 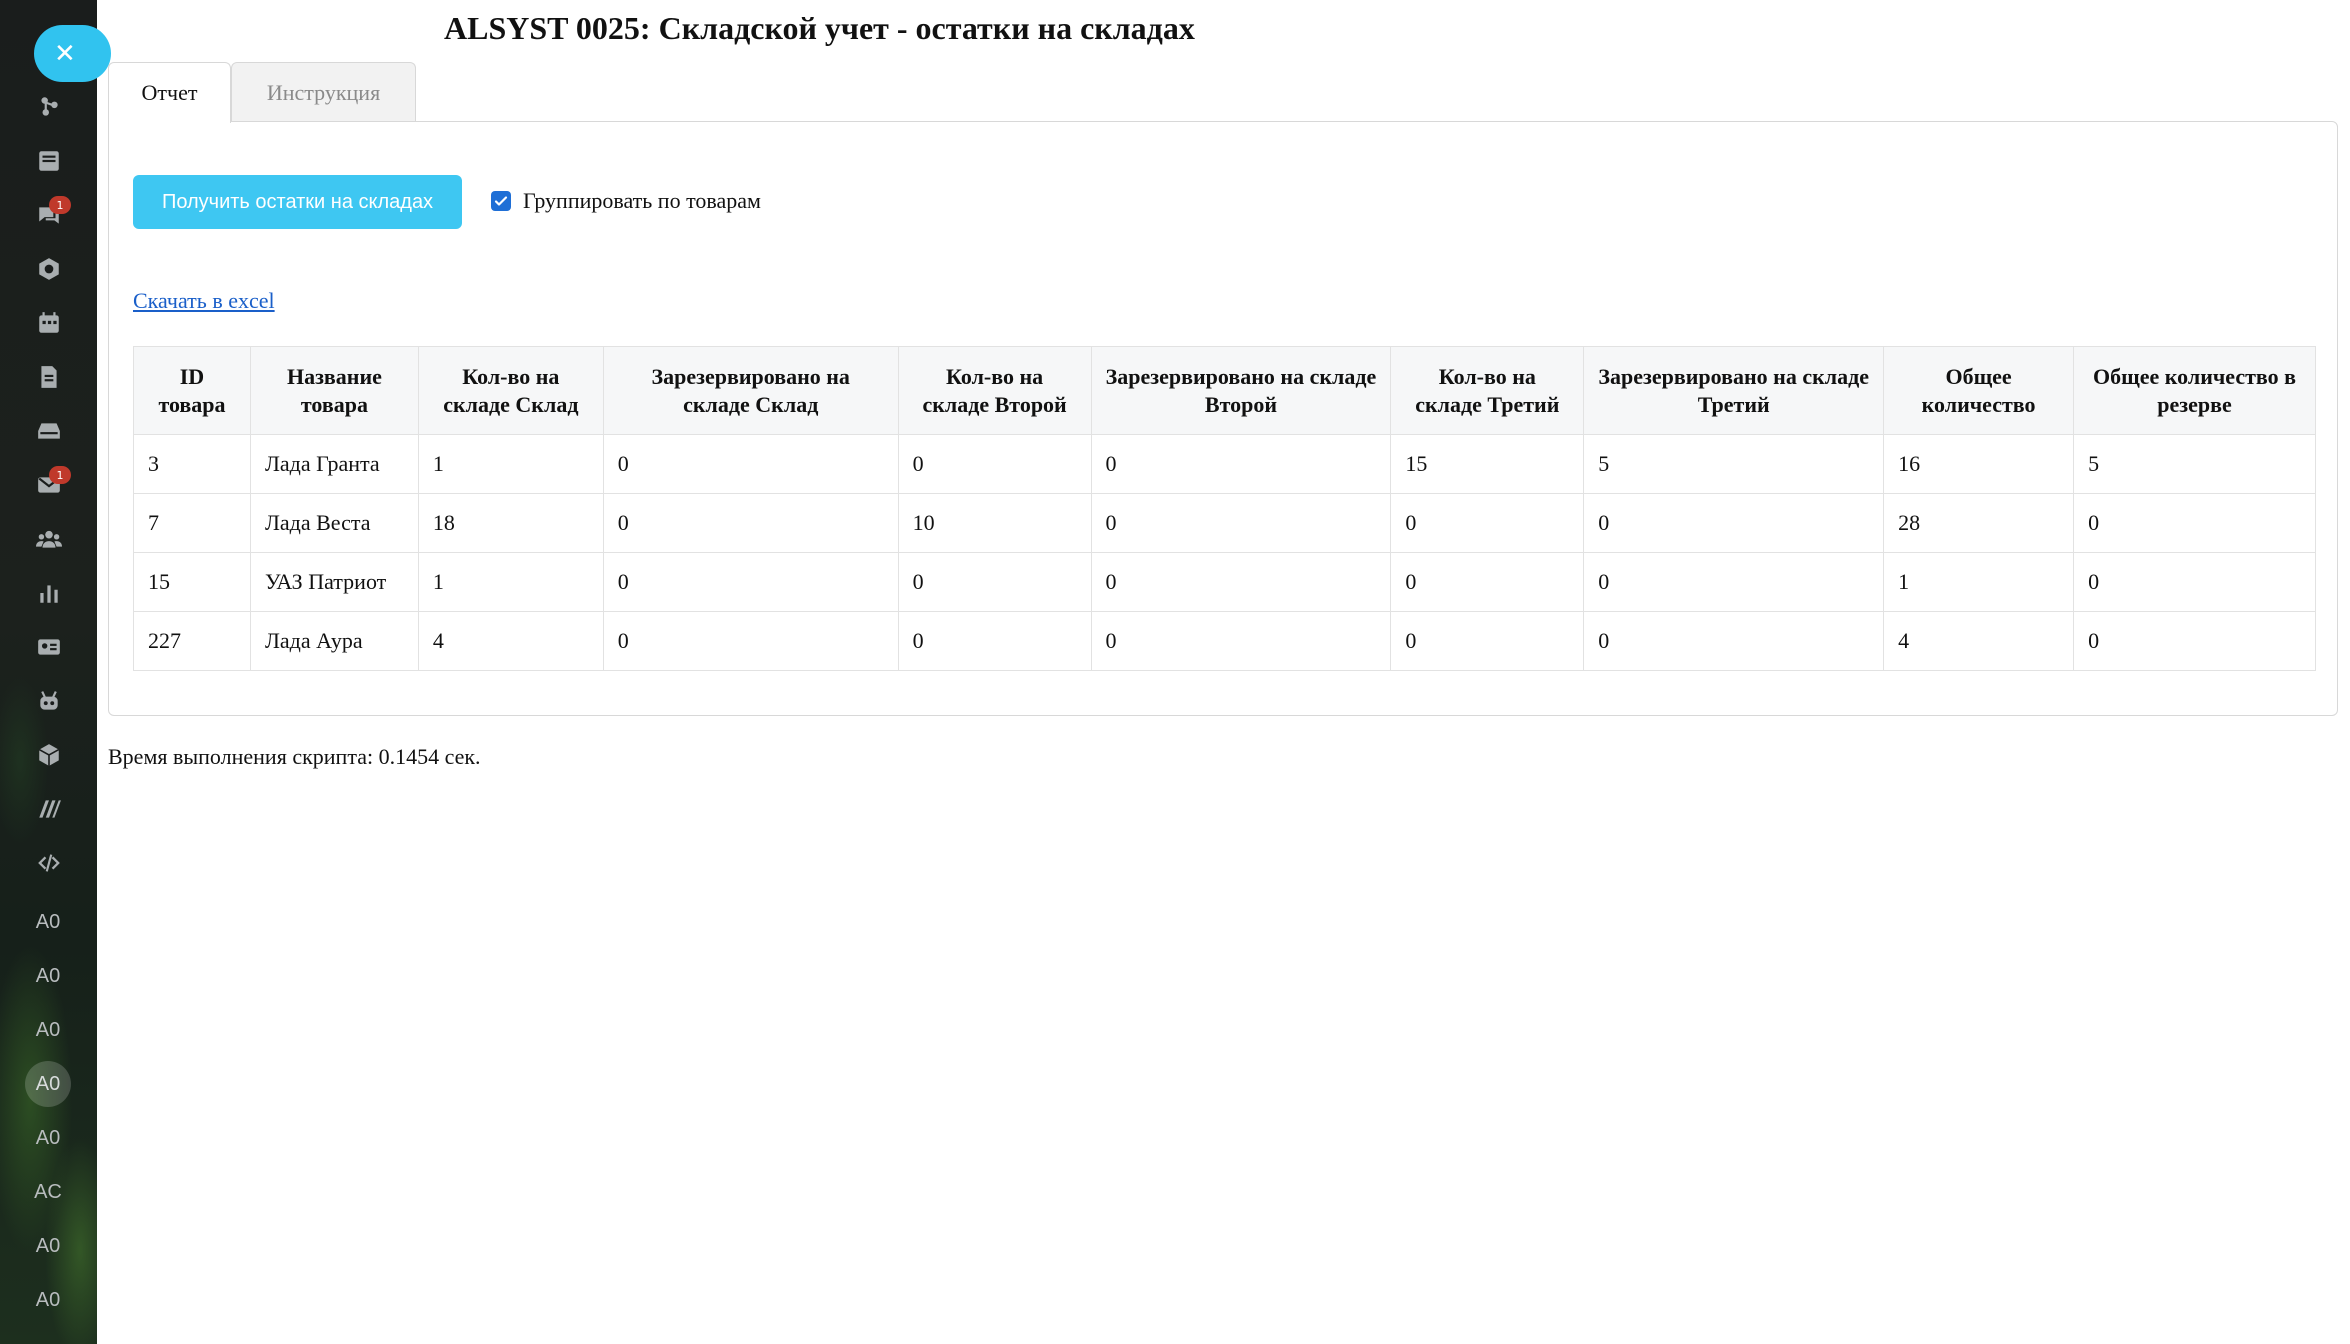 I want to click on check-icon, so click(x=501, y=201).